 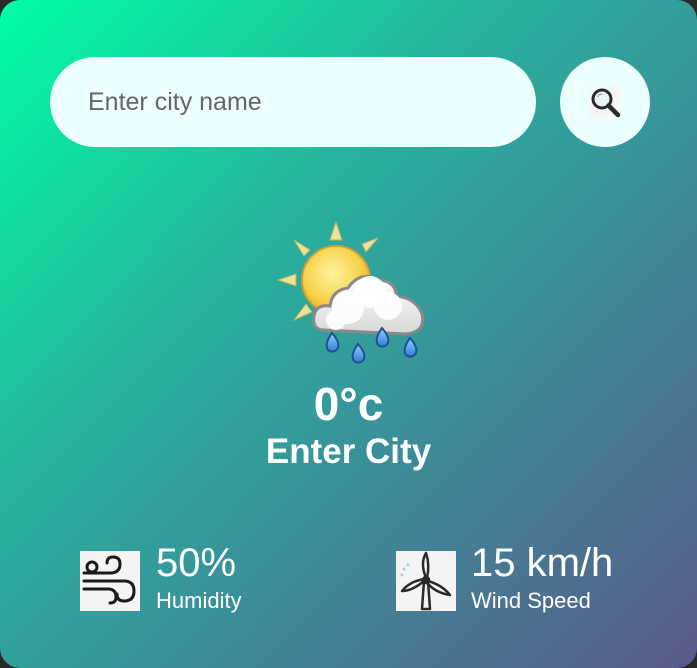 What do you see at coordinates (542, 563) in the screenshot?
I see `wind-speed-value: 15 km/h` at bounding box center [542, 563].